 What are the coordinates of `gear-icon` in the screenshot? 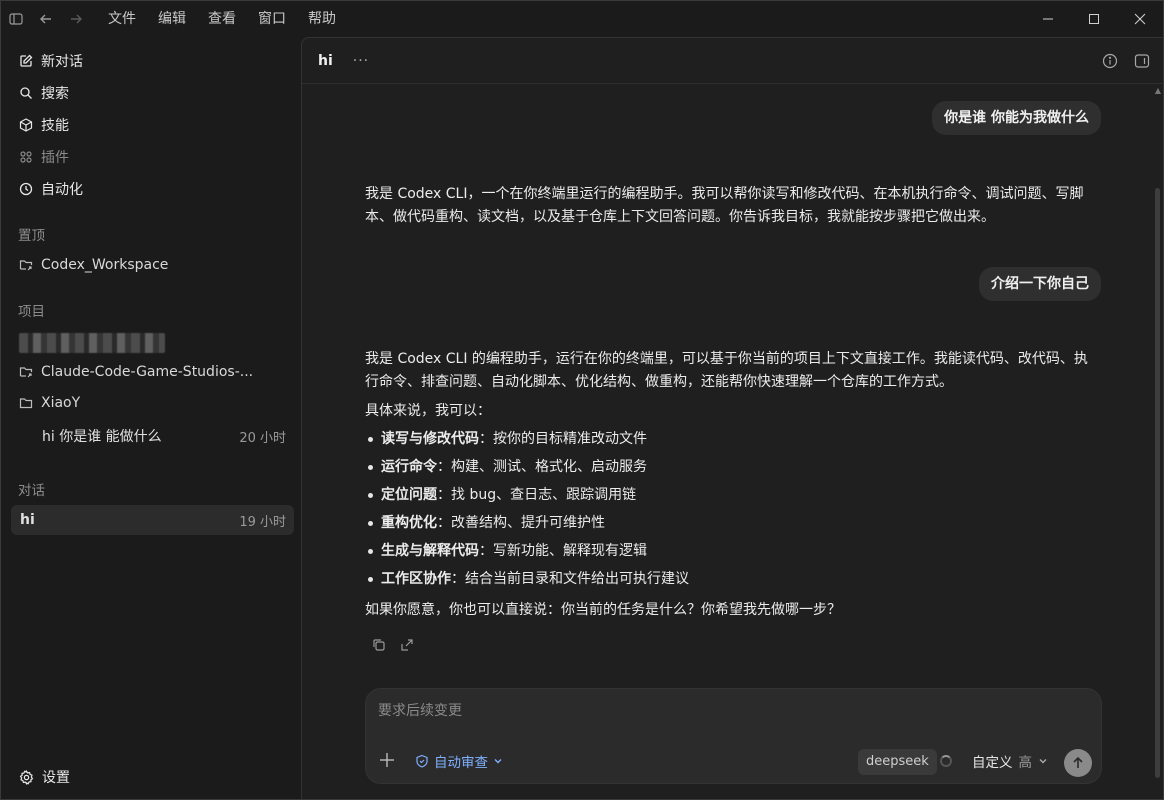 It's located at (26, 777).